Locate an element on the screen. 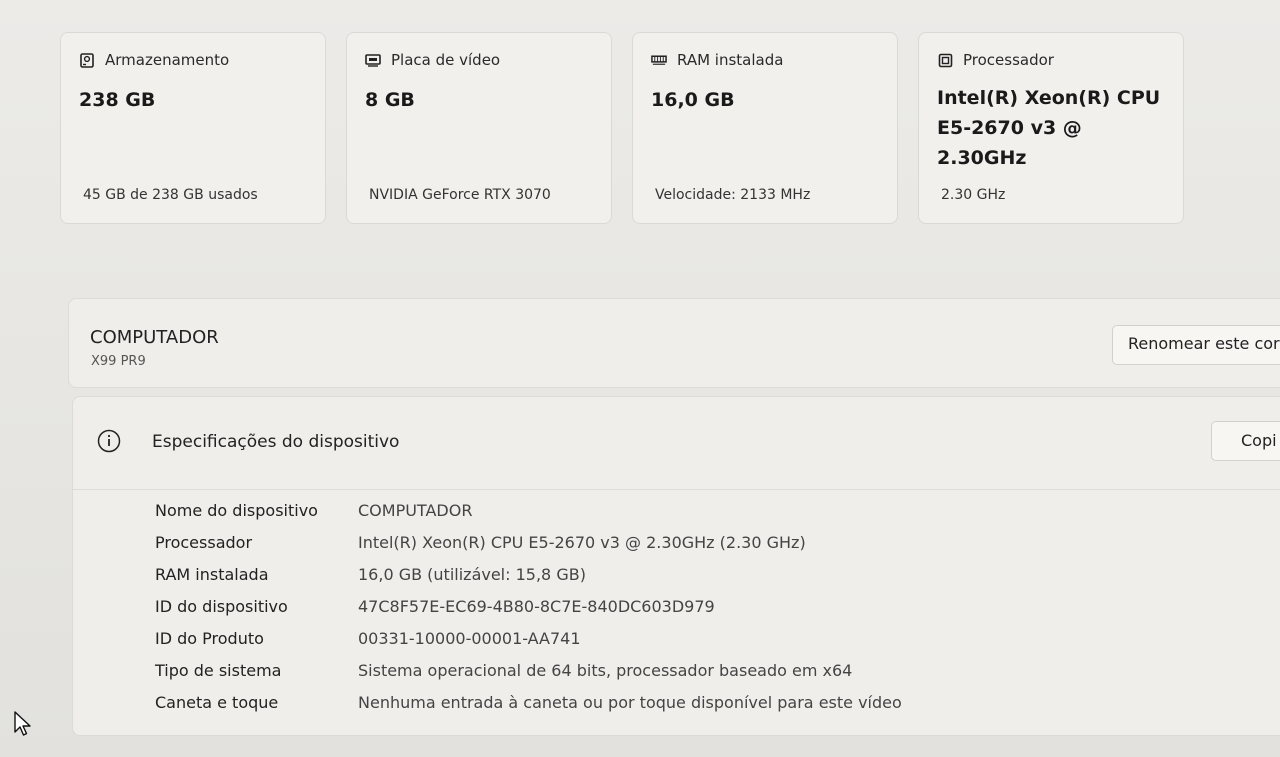  spec-row: Nome do dispositivo COMPUTADOR is located at coordinates (313, 513).